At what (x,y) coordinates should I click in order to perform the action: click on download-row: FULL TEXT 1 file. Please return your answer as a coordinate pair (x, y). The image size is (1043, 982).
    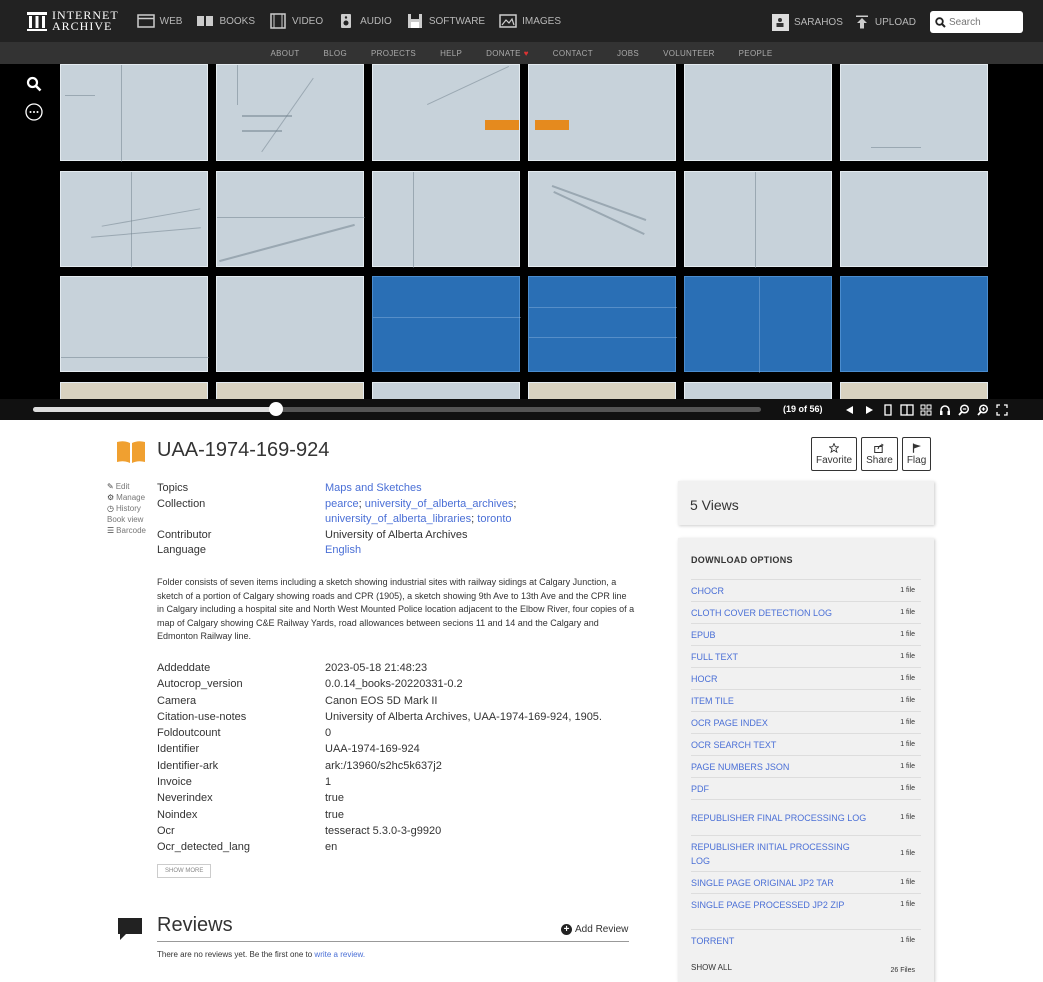
    Looking at the image, I should click on (806, 656).